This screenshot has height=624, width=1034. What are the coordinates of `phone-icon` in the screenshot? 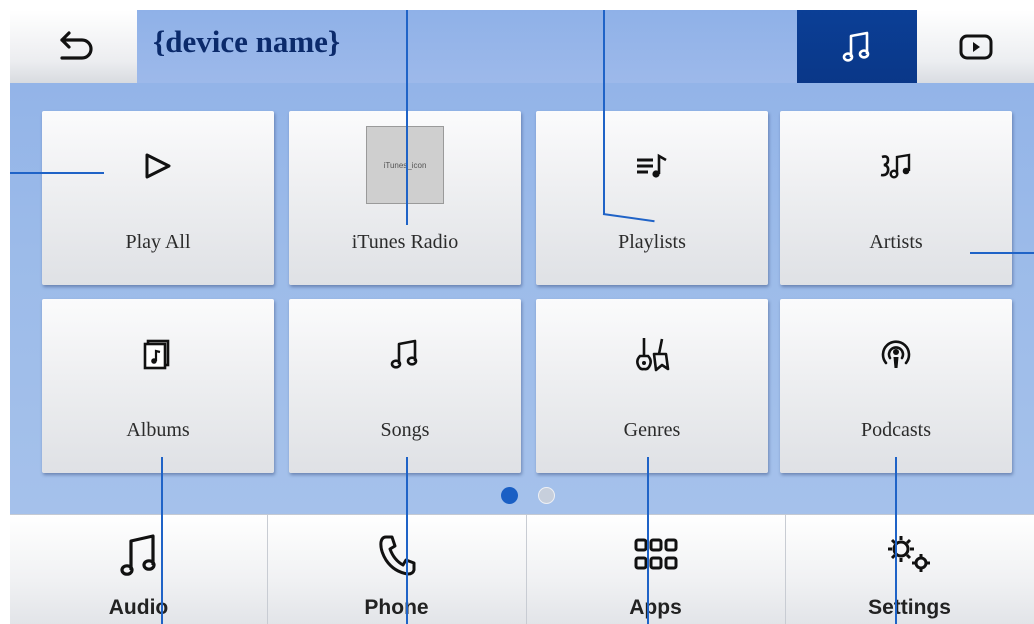 It's located at (396, 555).